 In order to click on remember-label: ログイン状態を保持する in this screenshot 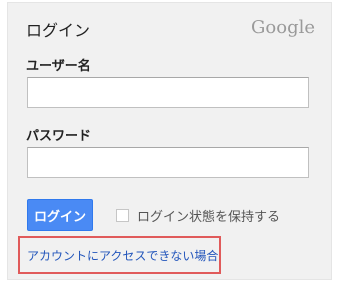, I will do `click(208, 215)`.